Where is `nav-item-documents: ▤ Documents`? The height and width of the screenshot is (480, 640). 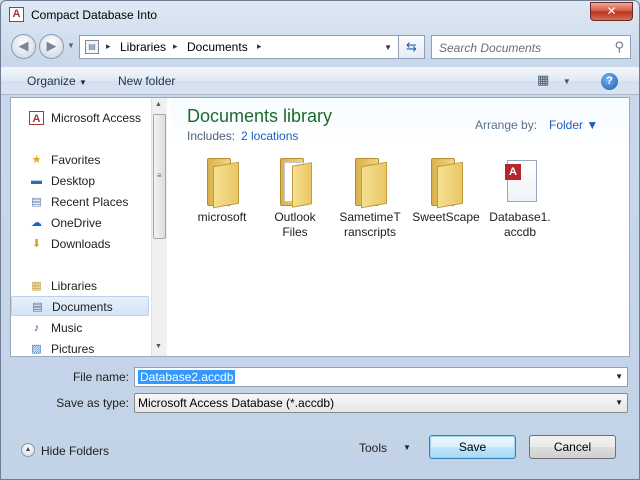
nav-item-documents: ▤ Documents is located at coordinates (80, 306).